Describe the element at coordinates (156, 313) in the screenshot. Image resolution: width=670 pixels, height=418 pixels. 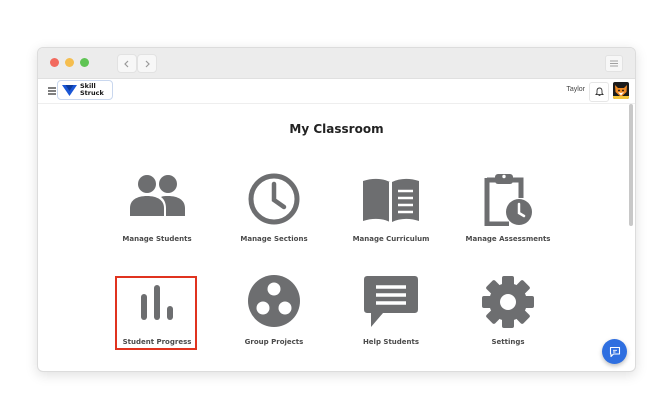
I see `highlight-box` at that location.